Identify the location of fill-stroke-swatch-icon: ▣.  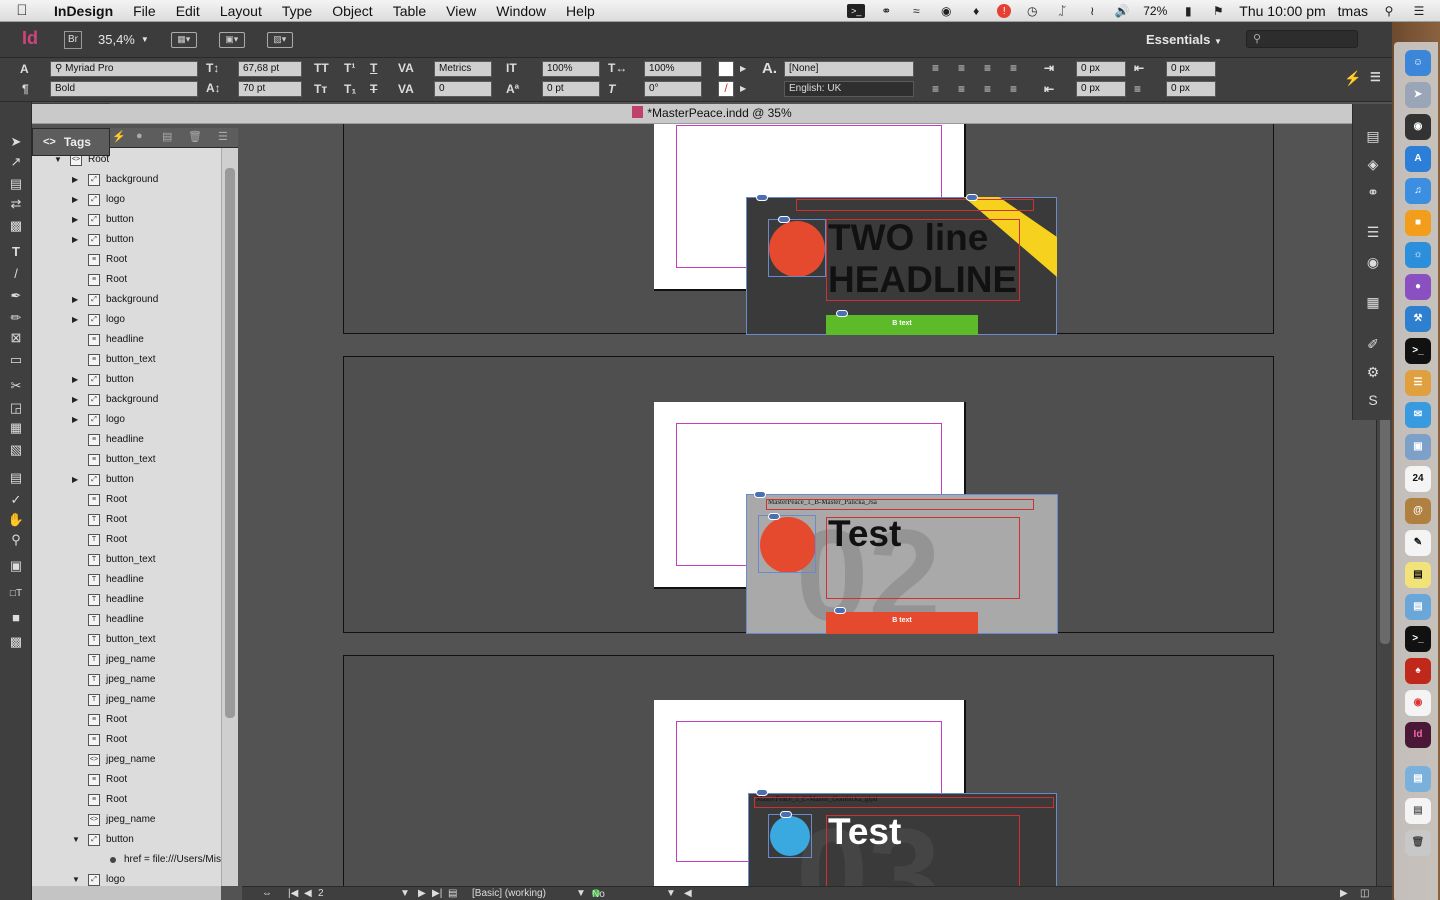
(16, 566).